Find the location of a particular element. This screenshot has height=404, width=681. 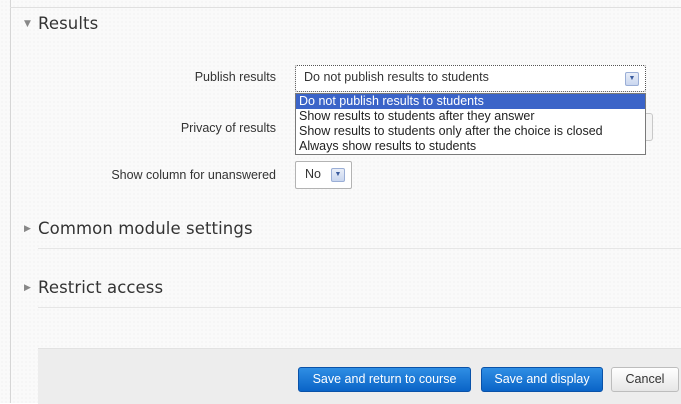

top-border is located at coordinates (345, 7).